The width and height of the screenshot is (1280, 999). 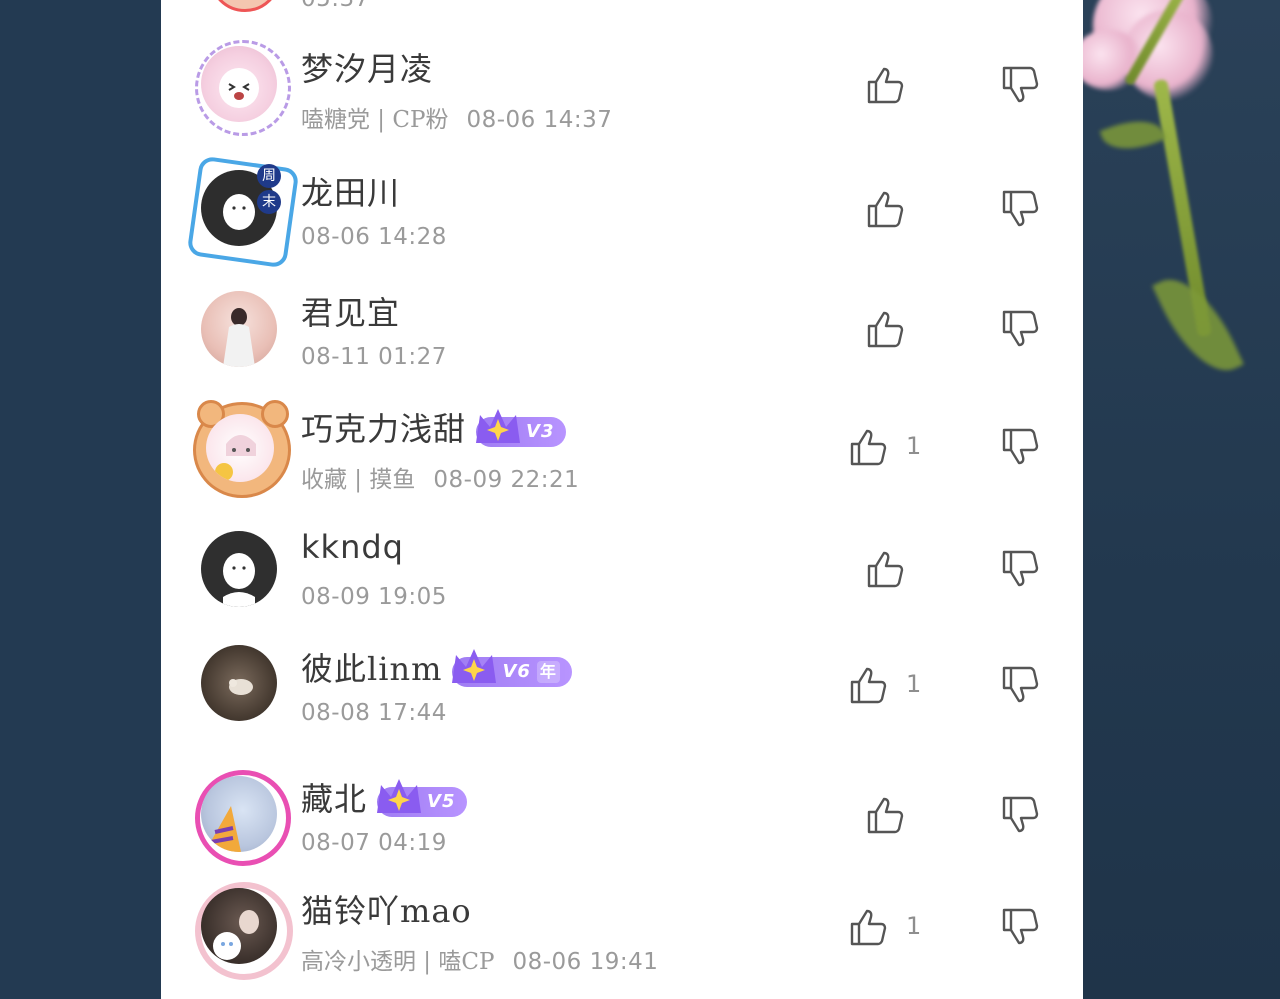 What do you see at coordinates (371, 669) in the screenshot?
I see `comment-username-text: 彼此linm` at bounding box center [371, 669].